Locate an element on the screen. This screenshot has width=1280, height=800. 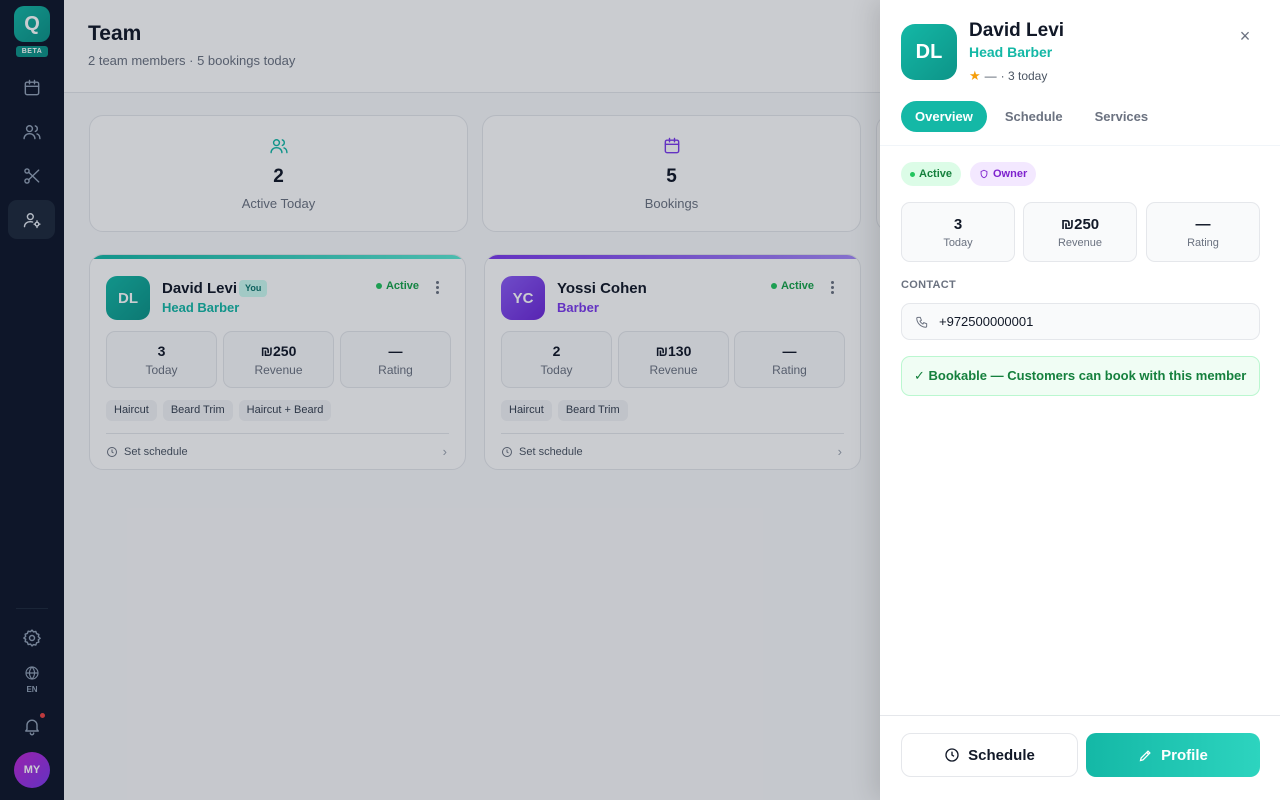
drawer-stat-rating: — Rating is located at coordinates (1203, 232).